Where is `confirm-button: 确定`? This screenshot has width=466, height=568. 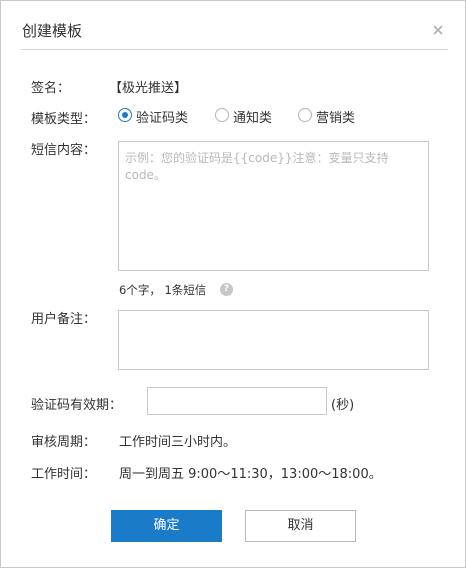
confirm-button: 确定 is located at coordinates (166, 526).